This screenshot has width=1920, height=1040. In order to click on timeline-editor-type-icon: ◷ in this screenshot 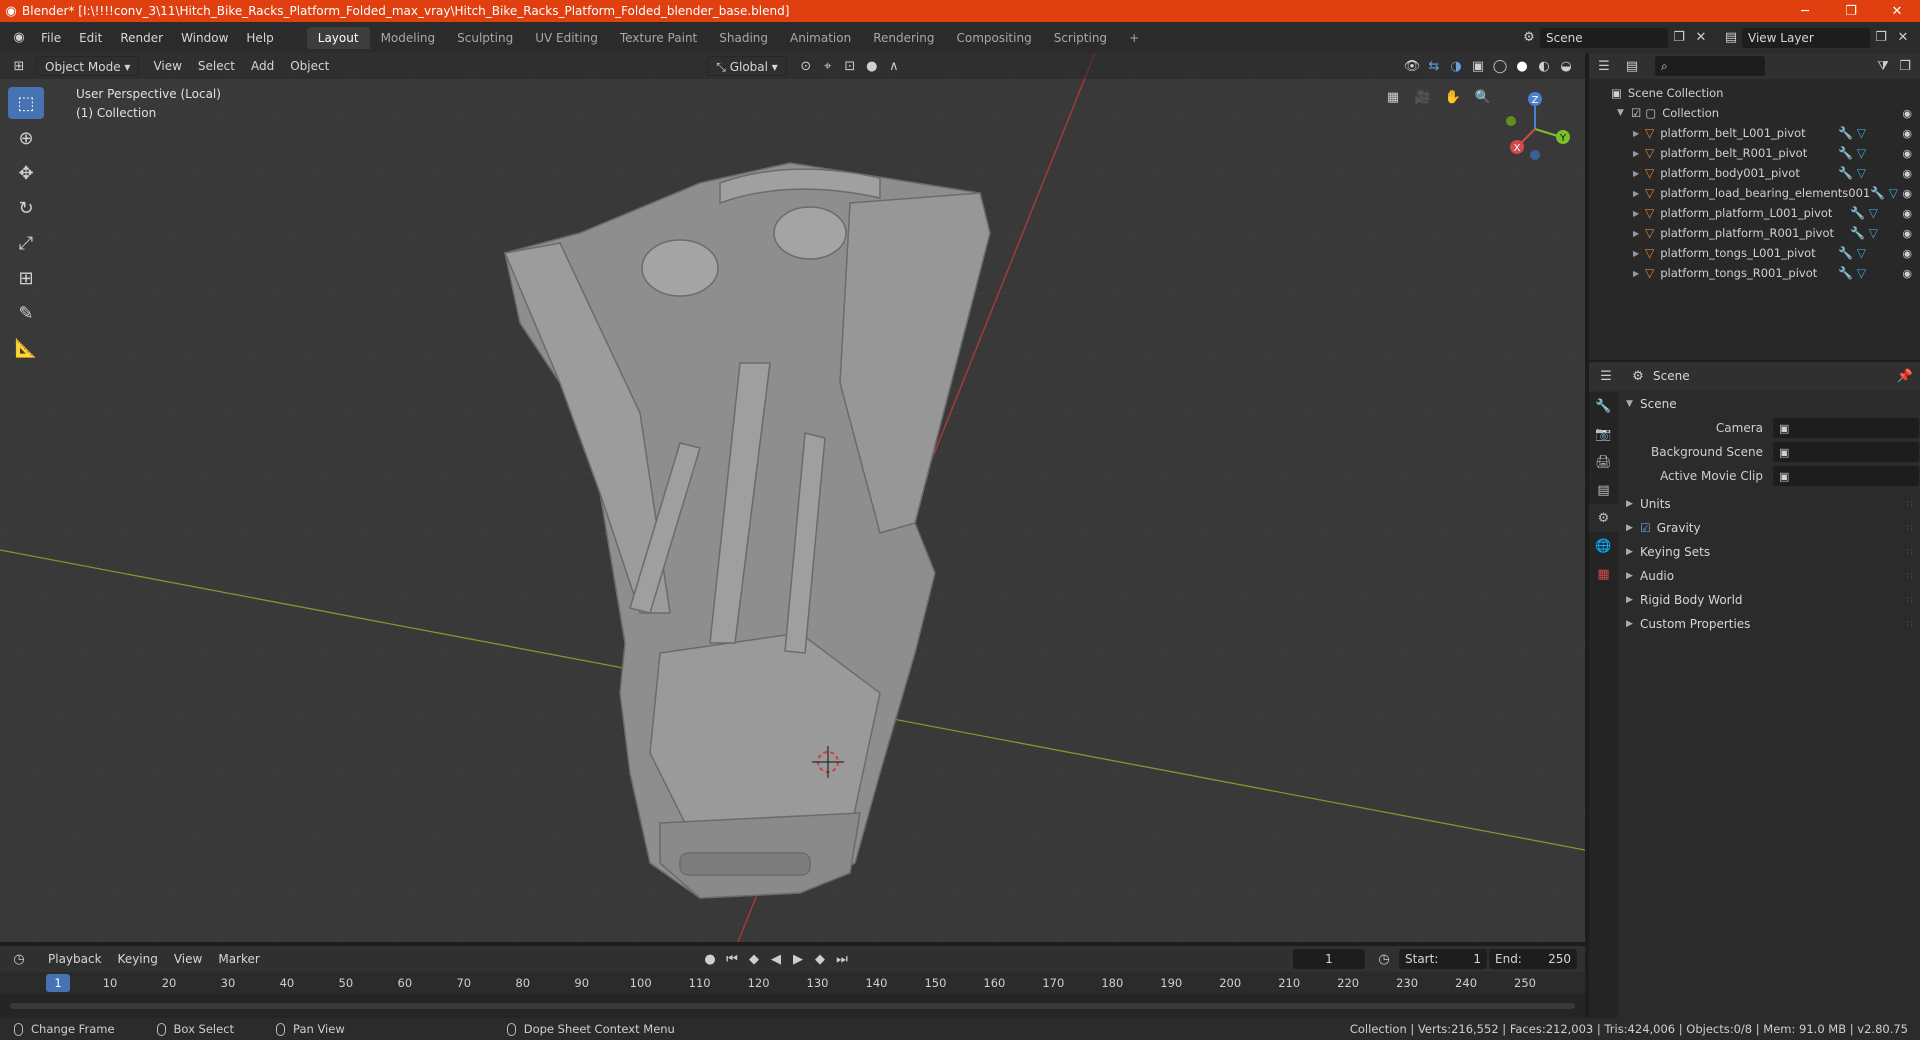, I will do `click(19, 959)`.